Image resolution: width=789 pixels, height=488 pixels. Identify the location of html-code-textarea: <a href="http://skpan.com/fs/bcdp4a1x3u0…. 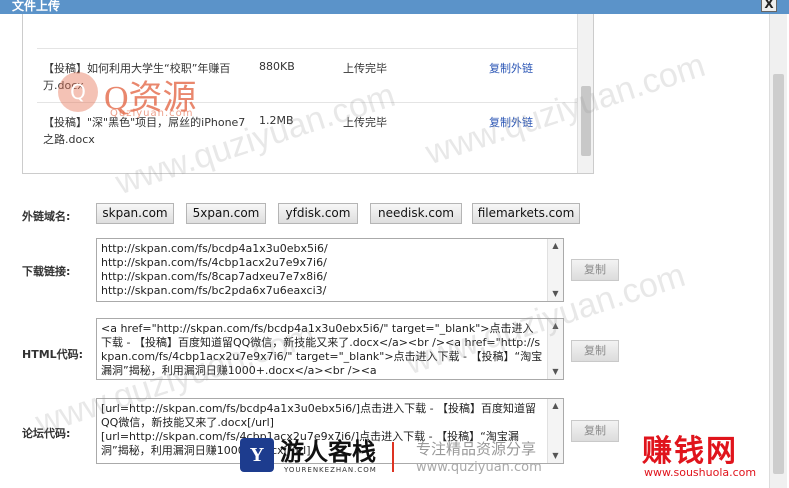
(330, 349).